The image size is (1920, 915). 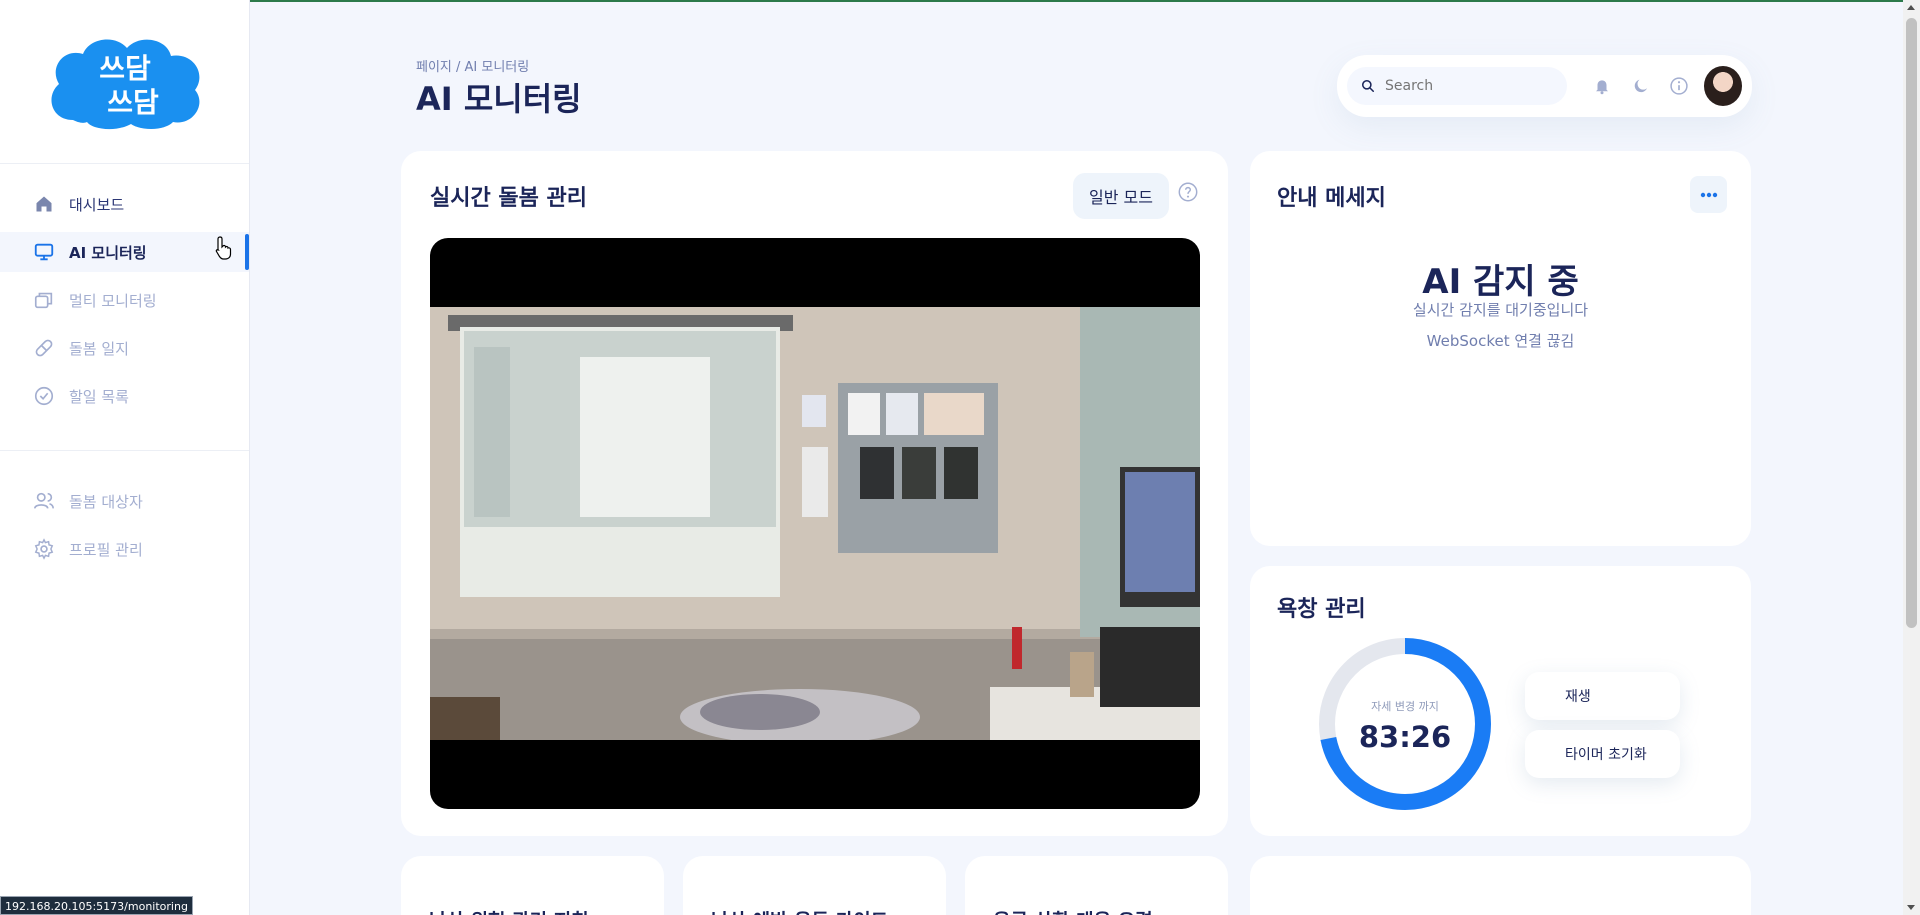 I want to click on sidebar-item-ai-monitoring: AI 모니터링, so click(x=124, y=252).